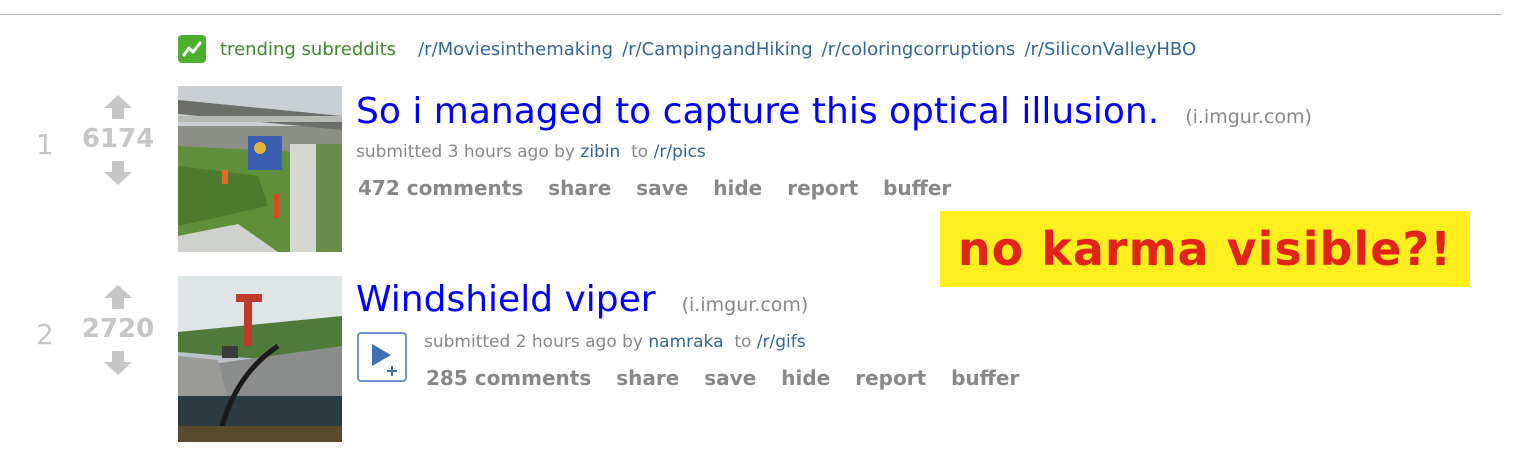 This screenshot has width=1533, height=469. What do you see at coordinates (919, 49) in the screenshot?
I see `trending-link-coloringcorruptions: /r/coloringcorruptions` at bounding box center [919, 49].